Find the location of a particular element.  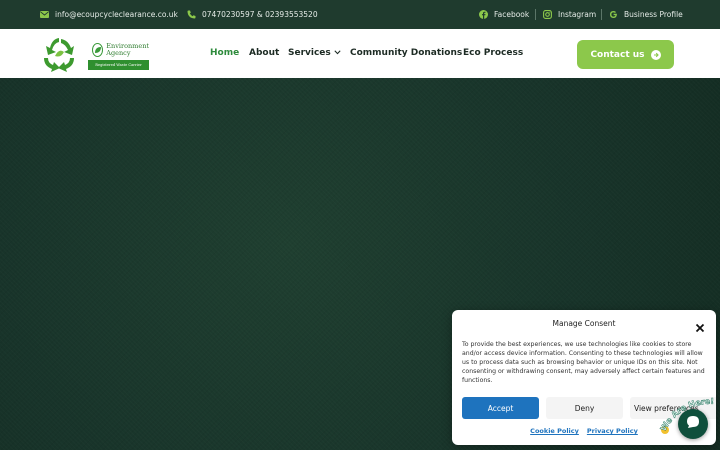

instagram-icon is located at coordinates (547, 14).